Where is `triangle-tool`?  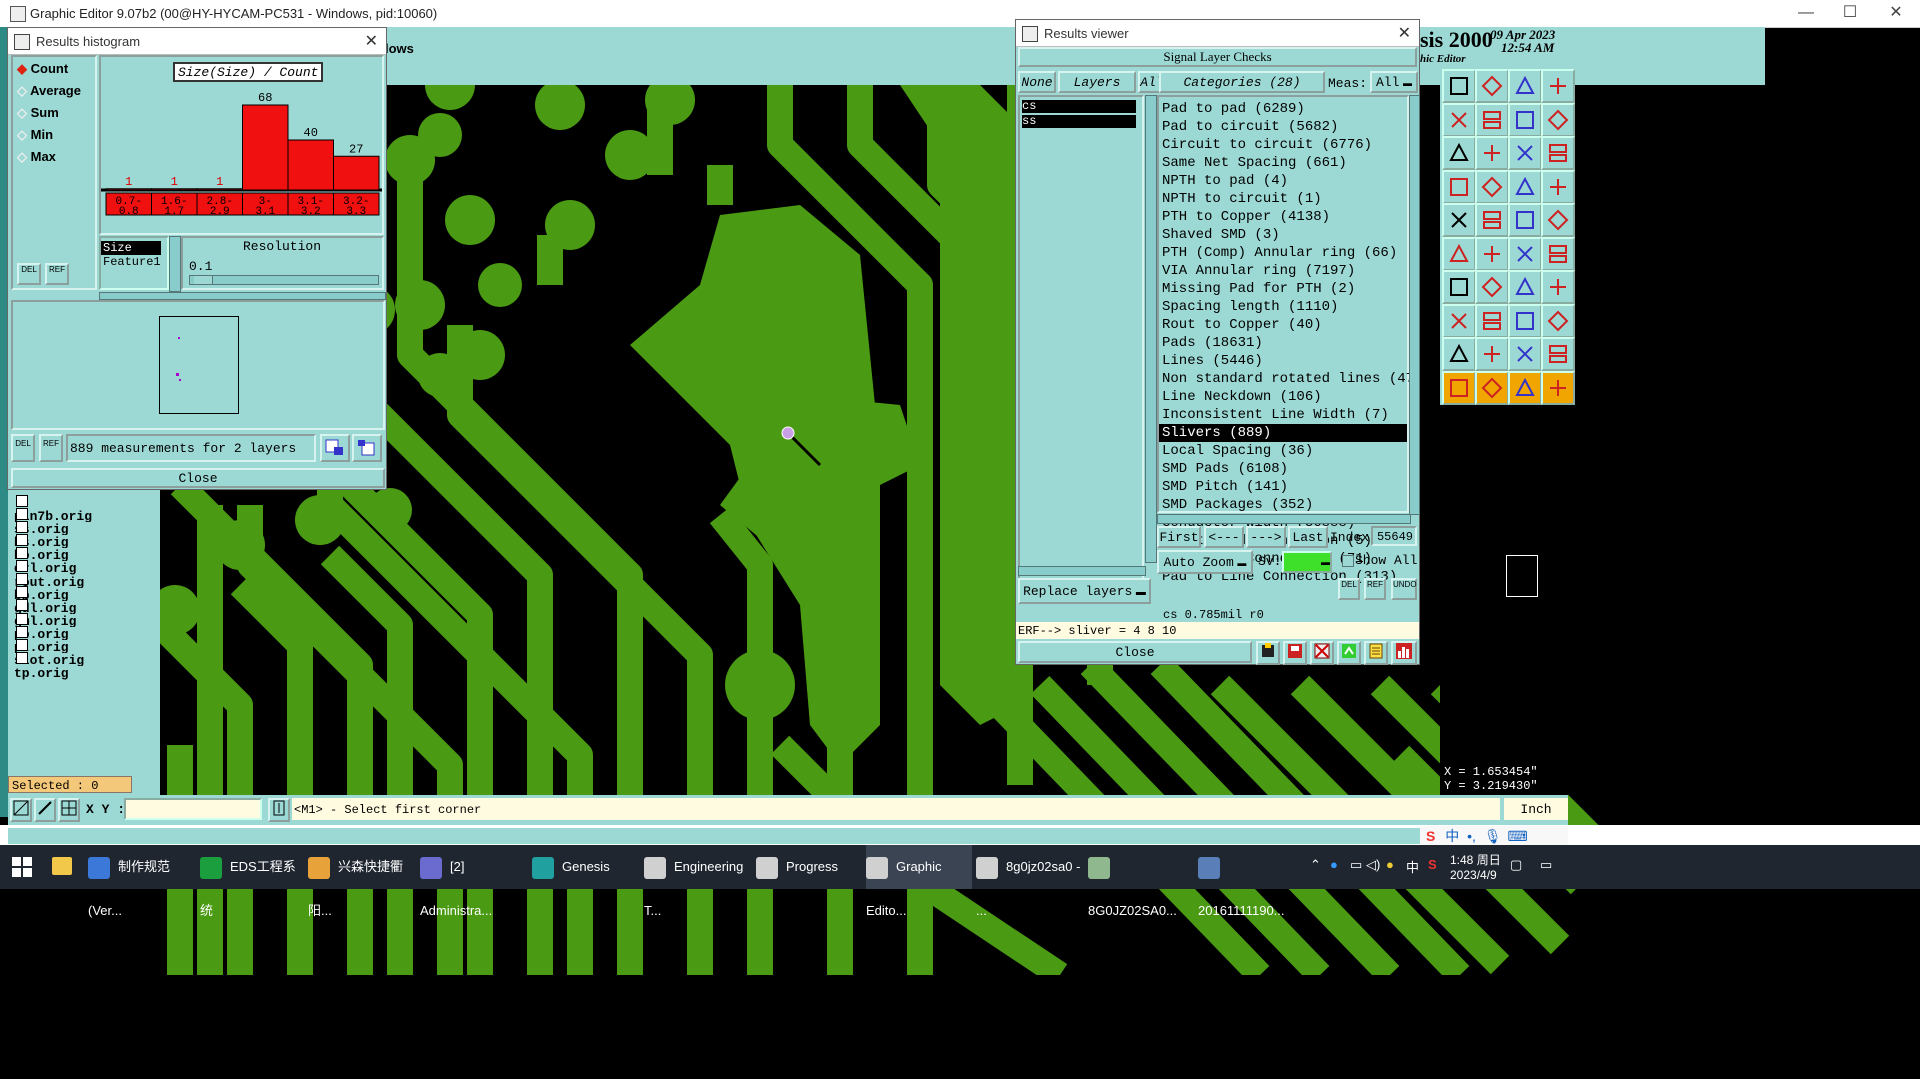 triangle-tool is located at coordinates (1459, 354).